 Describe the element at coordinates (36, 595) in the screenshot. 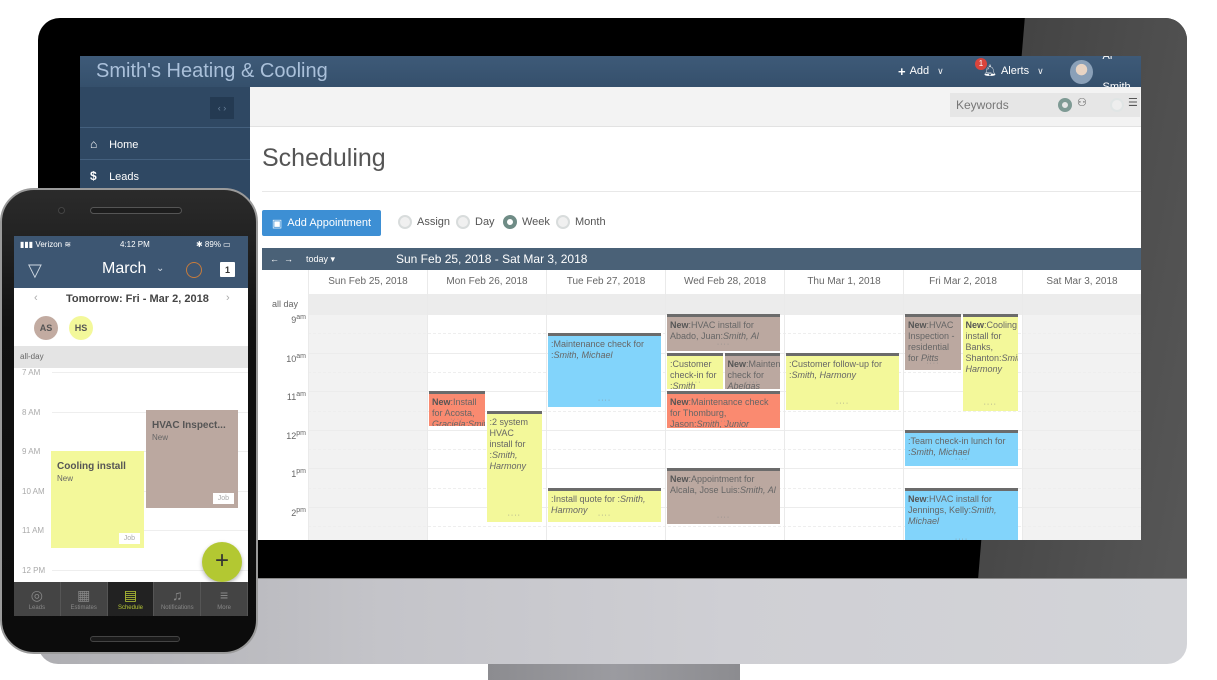

I see `leads-icon: ◎` at that location.